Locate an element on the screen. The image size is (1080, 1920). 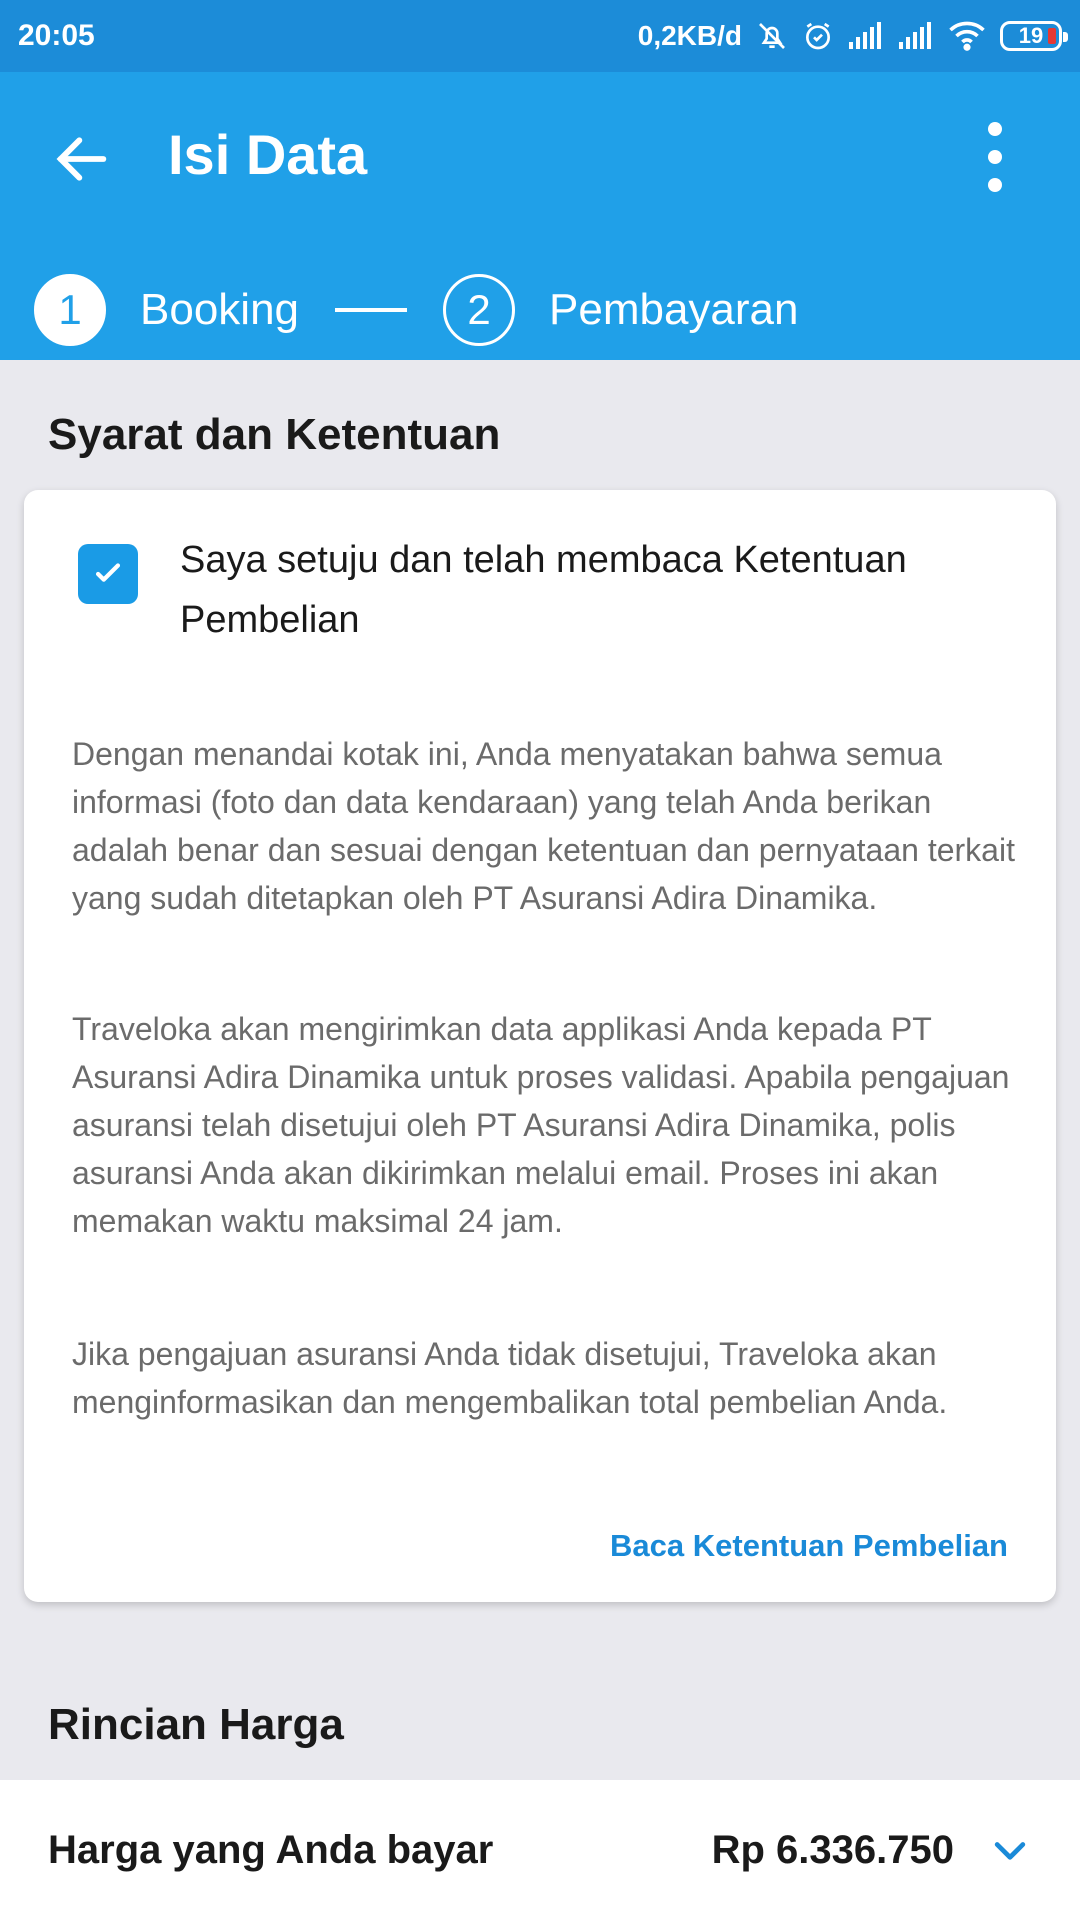
step-1-label: Booking is located at coordinates (220, 309).